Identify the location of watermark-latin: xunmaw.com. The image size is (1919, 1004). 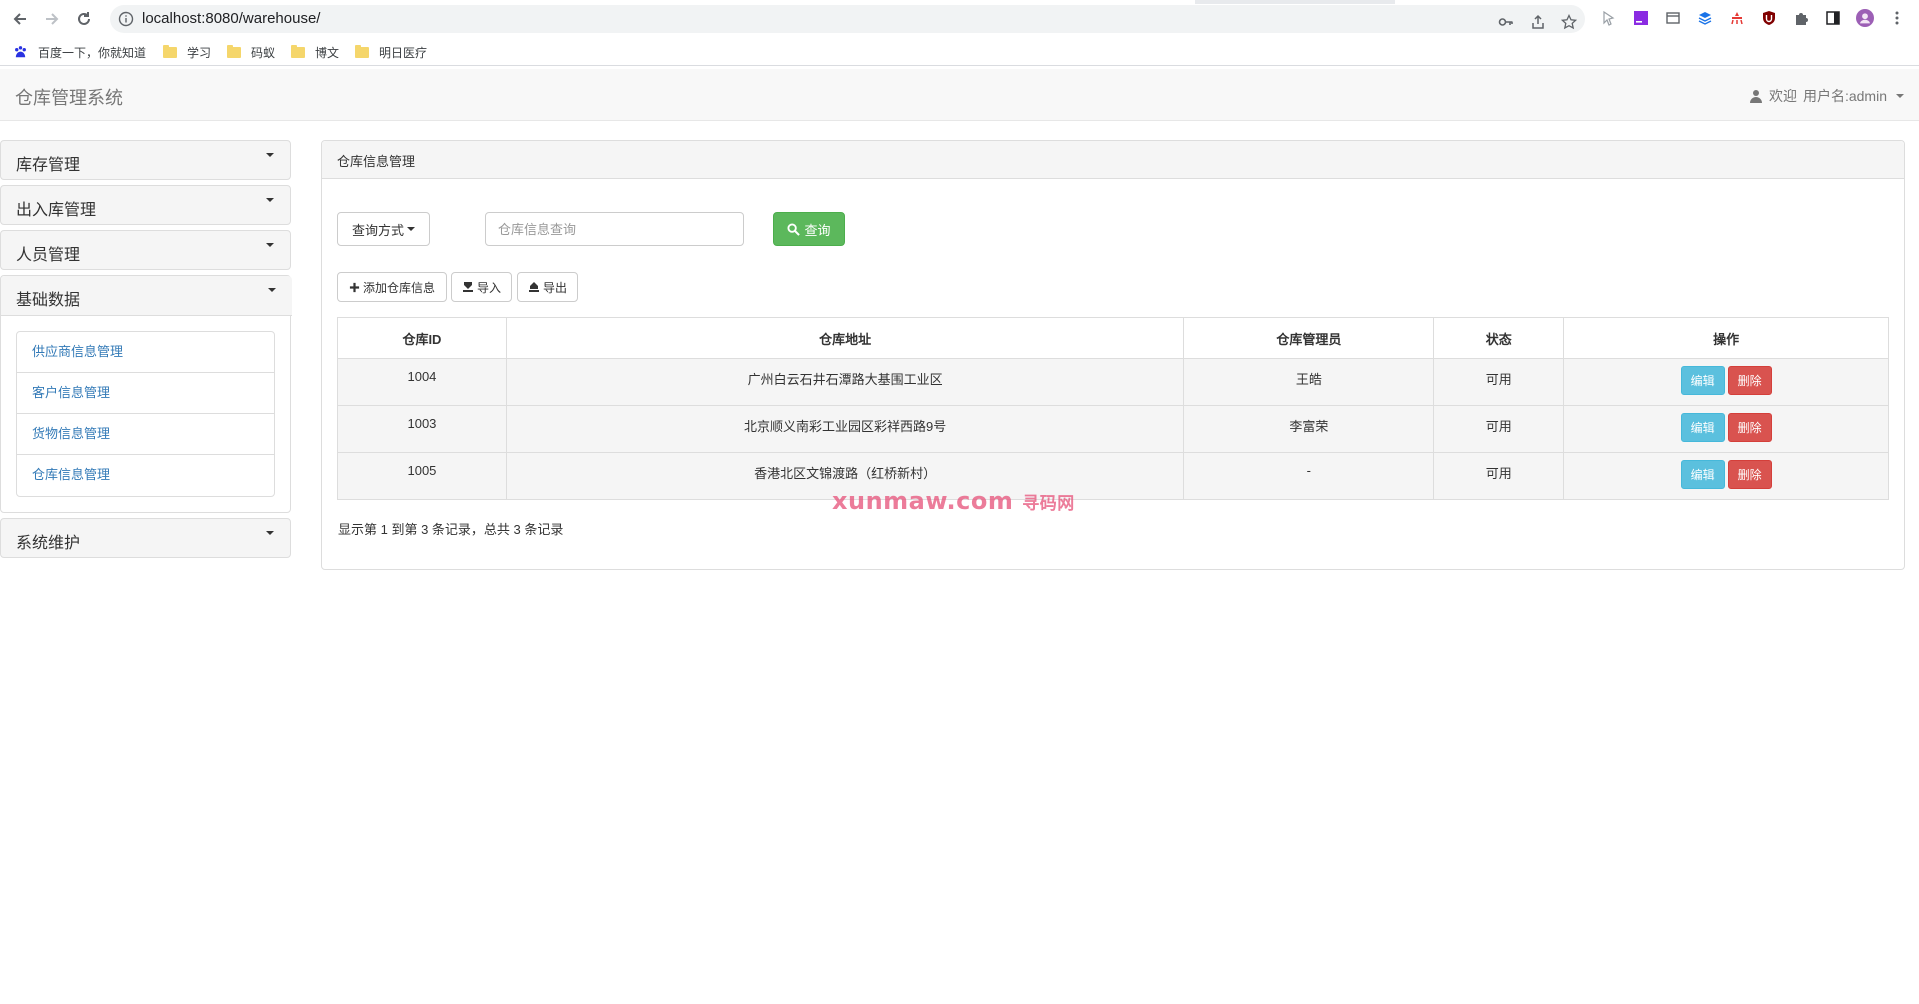
(923, 501).